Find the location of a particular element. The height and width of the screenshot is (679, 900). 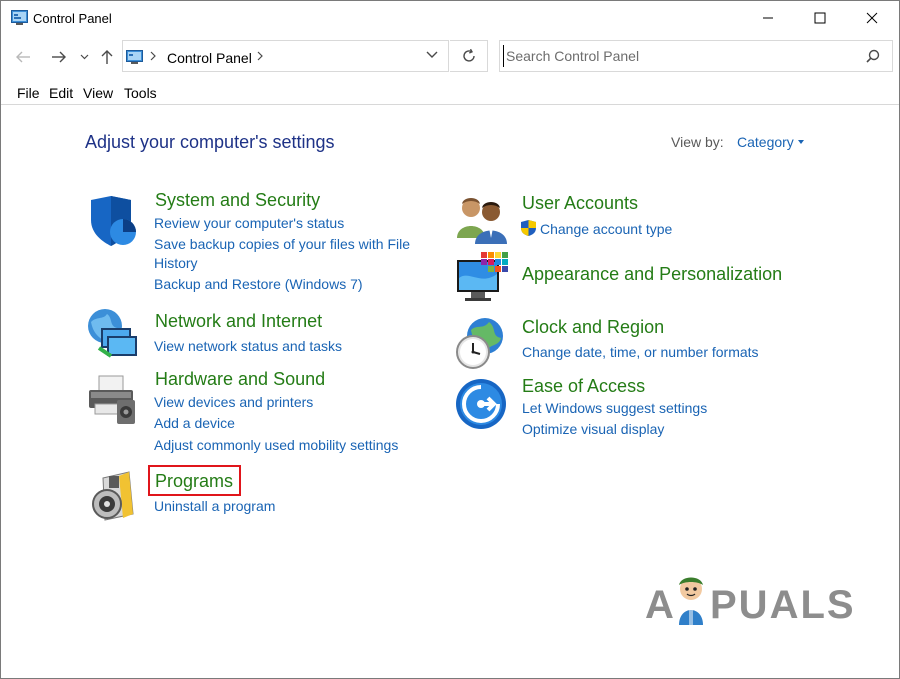

up-button is located at coordinates (107, 57).